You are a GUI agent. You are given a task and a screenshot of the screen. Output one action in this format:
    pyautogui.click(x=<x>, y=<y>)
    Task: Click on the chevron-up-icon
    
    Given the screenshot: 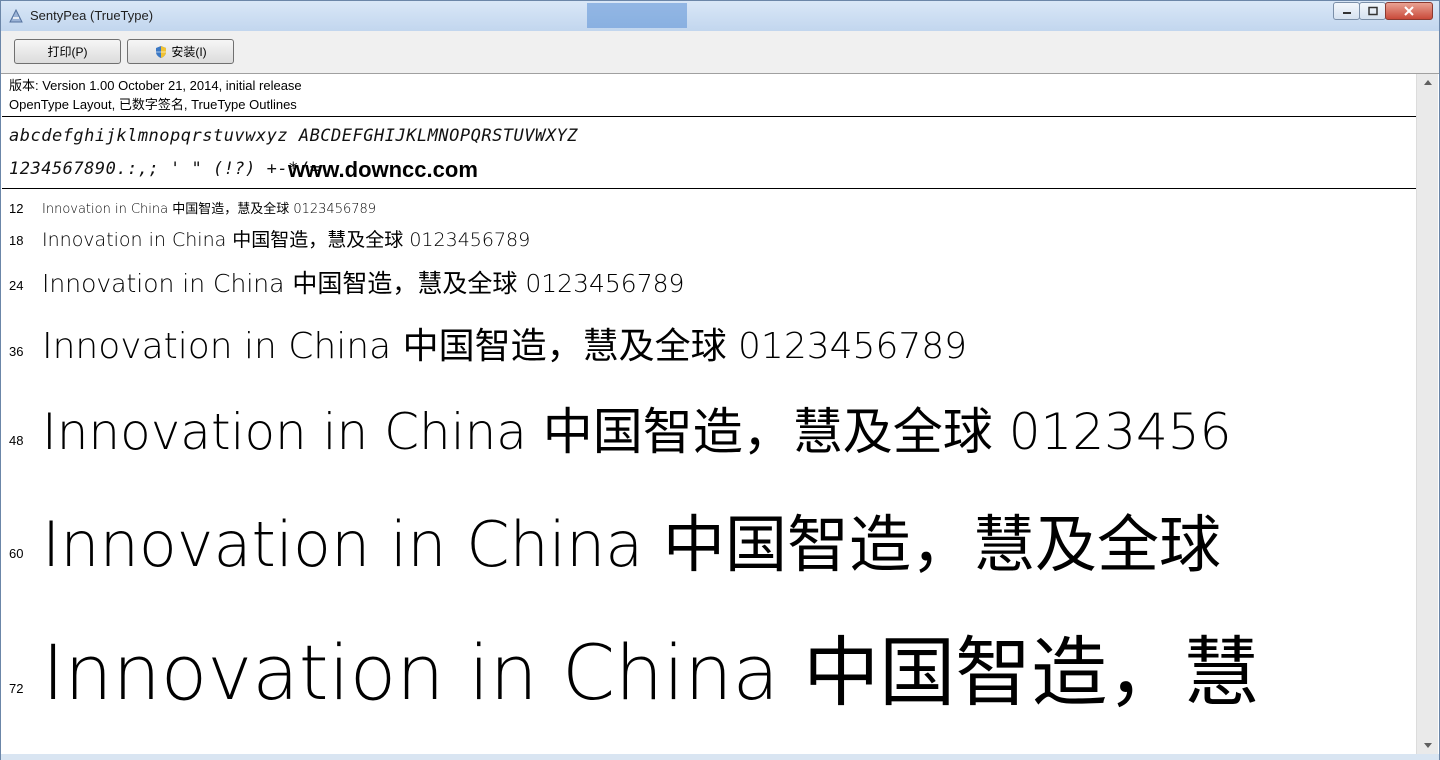 What is the action you would take?
    pyautogui.click(x=1427, y=82)
    